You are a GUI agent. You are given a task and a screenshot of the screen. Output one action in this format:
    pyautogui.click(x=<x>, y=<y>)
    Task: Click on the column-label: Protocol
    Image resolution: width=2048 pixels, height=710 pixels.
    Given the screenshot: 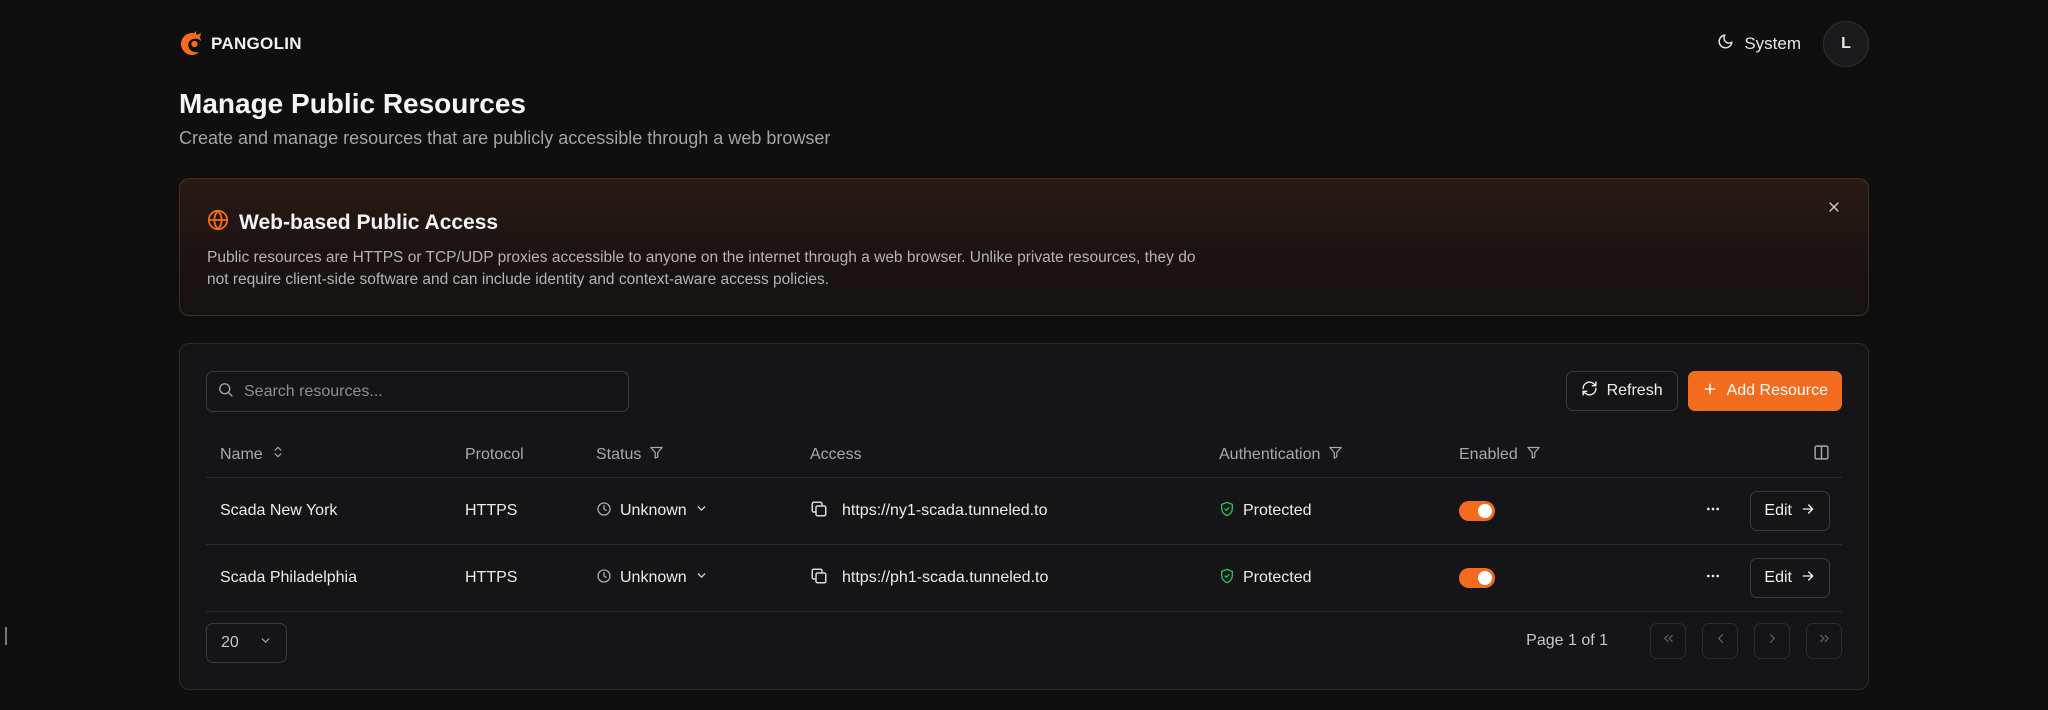 What is the action you would take?
    pyautogui.click(x=494, y=454)
    